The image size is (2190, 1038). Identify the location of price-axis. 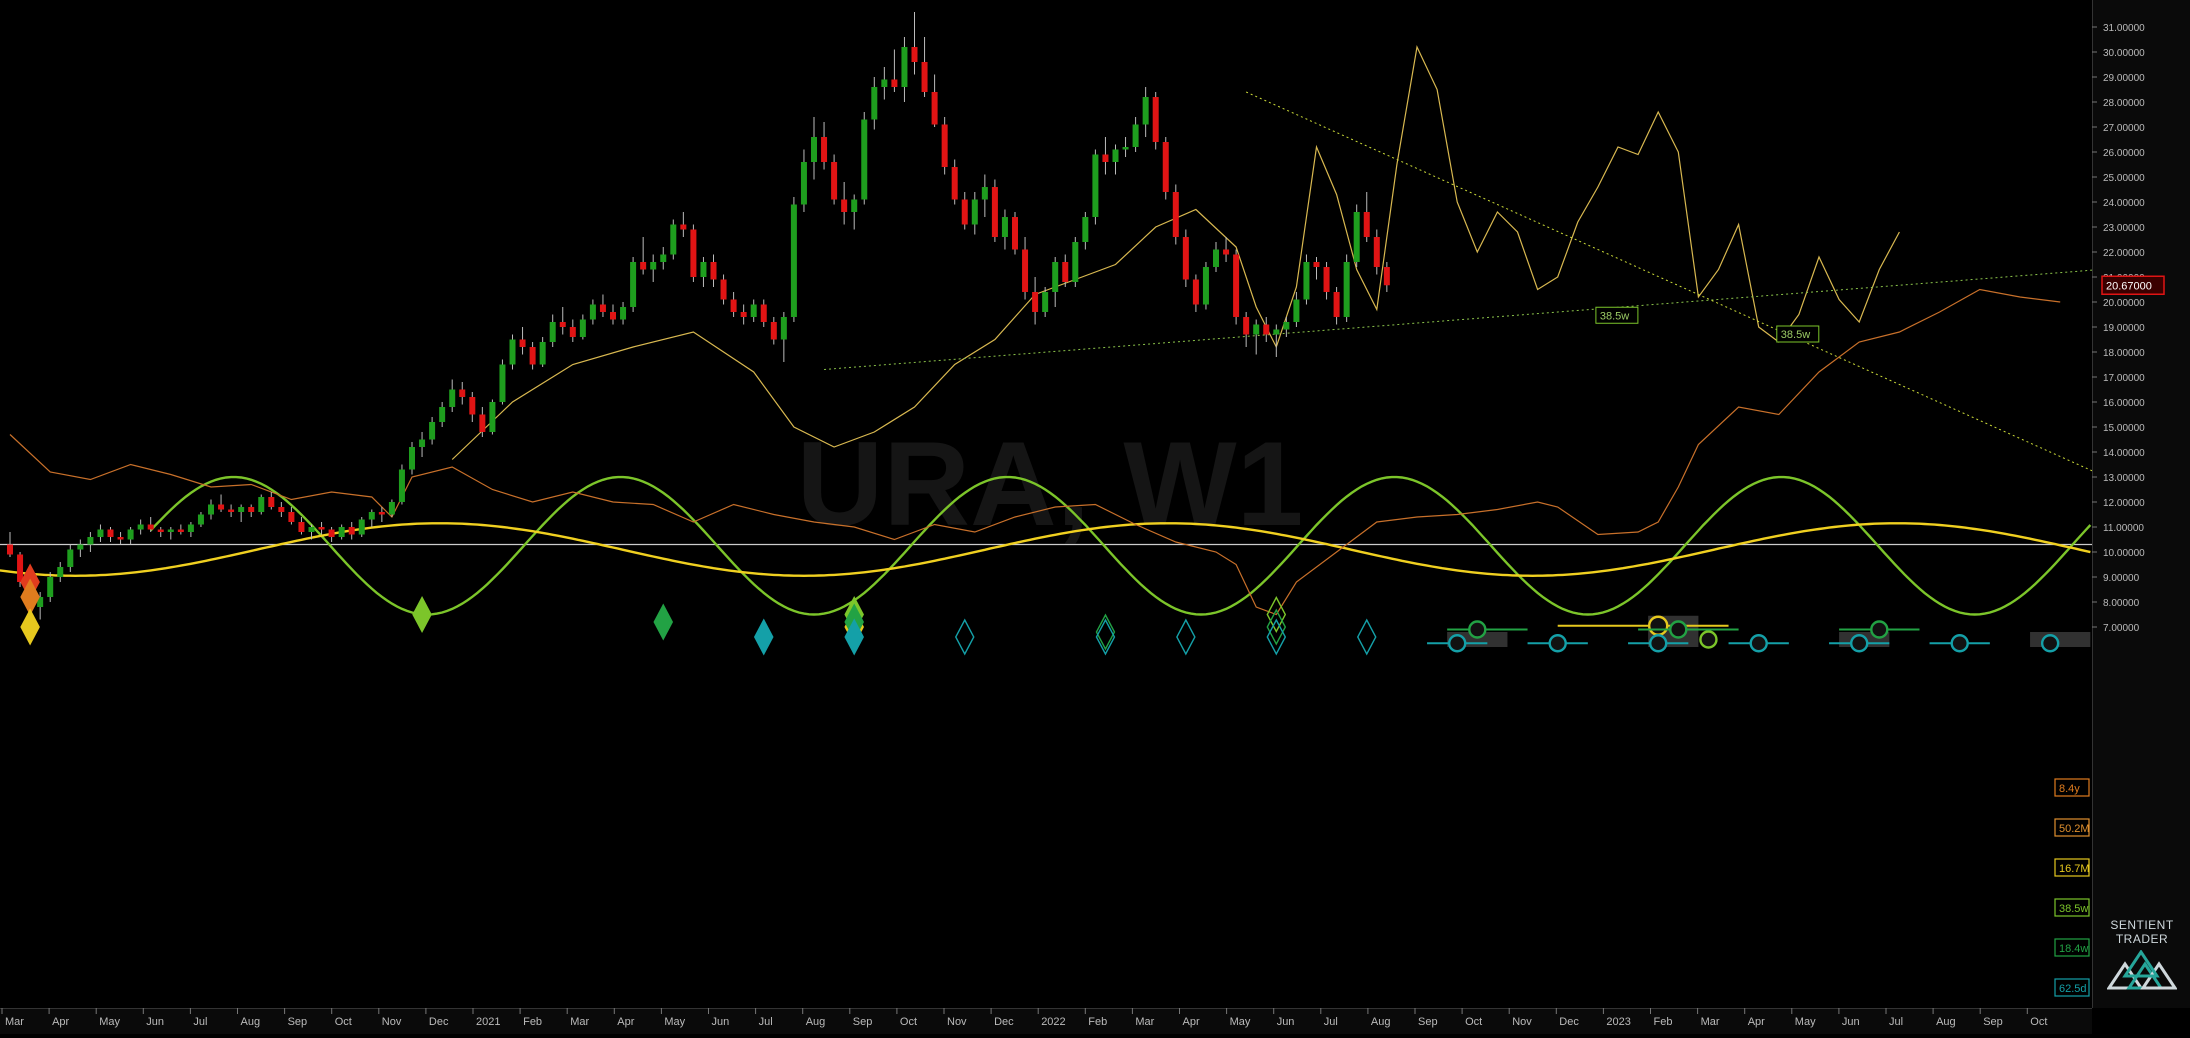
(2141, 504).